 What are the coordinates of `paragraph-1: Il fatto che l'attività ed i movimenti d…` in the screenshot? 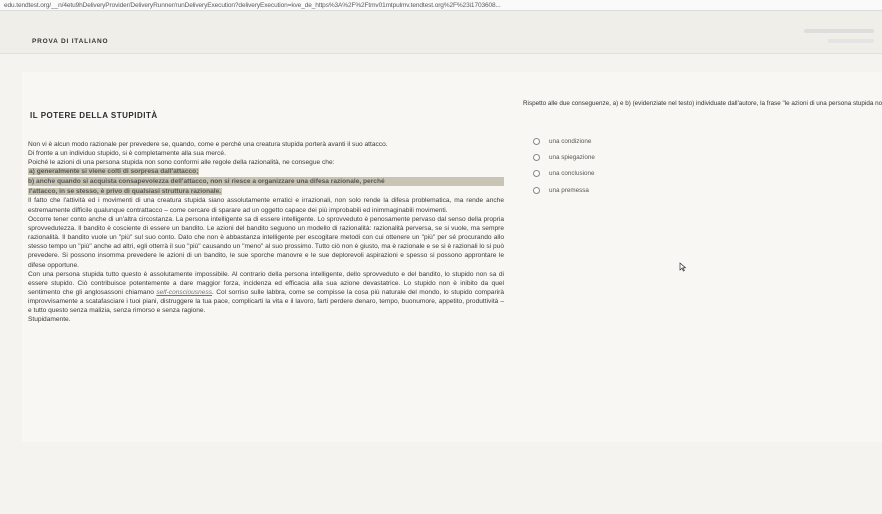 It's located at (266, 205).